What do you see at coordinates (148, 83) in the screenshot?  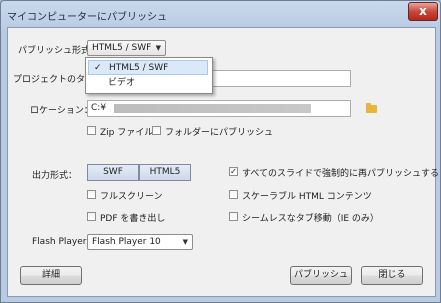 I see `menu-item-video: ビデオ` at bounding box center [148, 83].